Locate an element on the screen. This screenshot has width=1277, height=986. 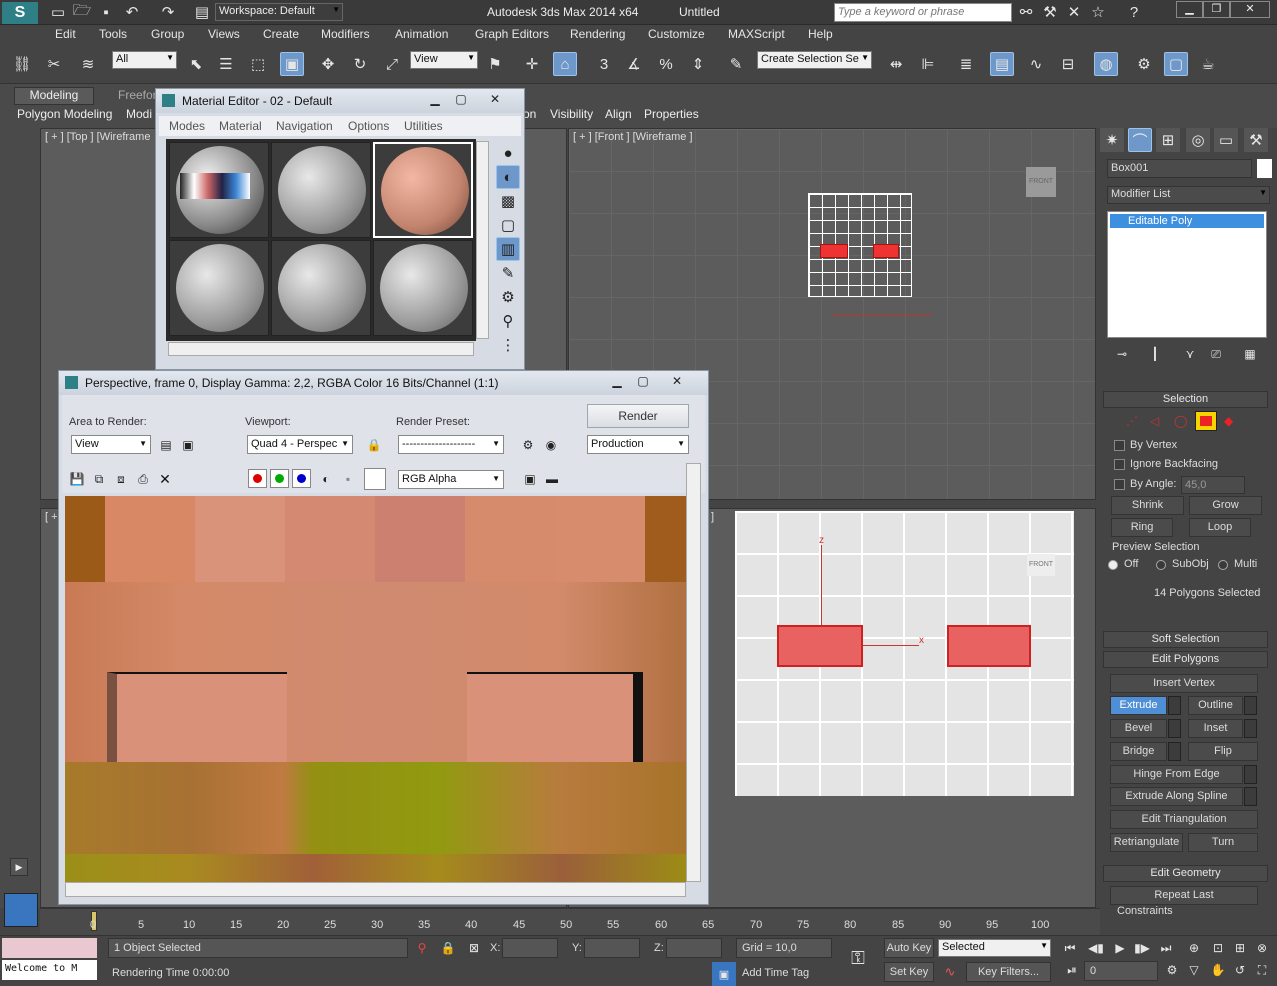
environment-effects-icon: ◉ is located at coordinates (551, 445).